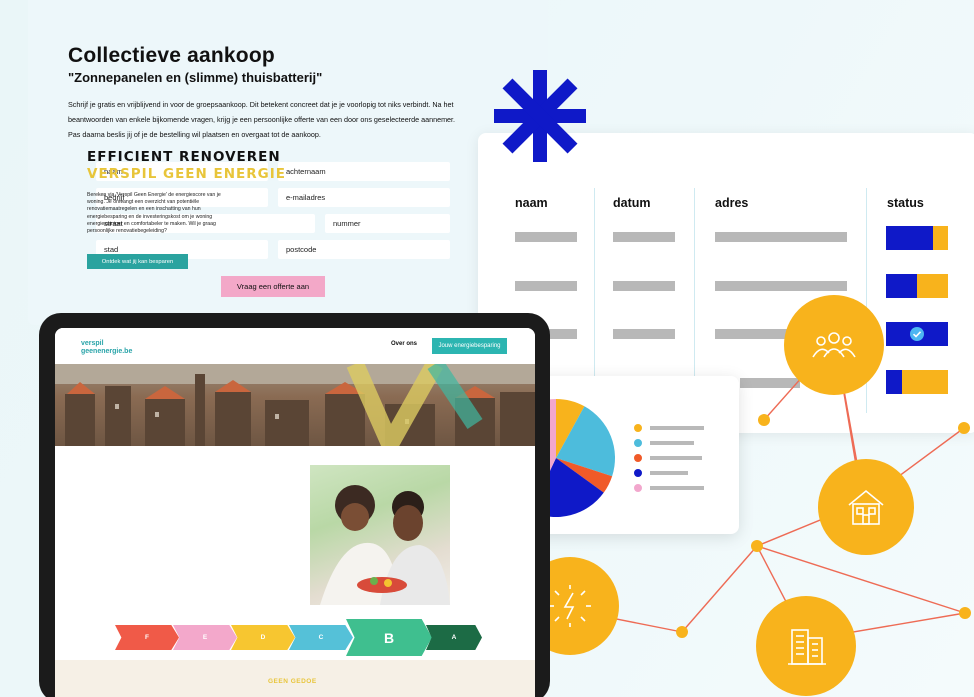  I want to click on building-circle, so click(806, 646).